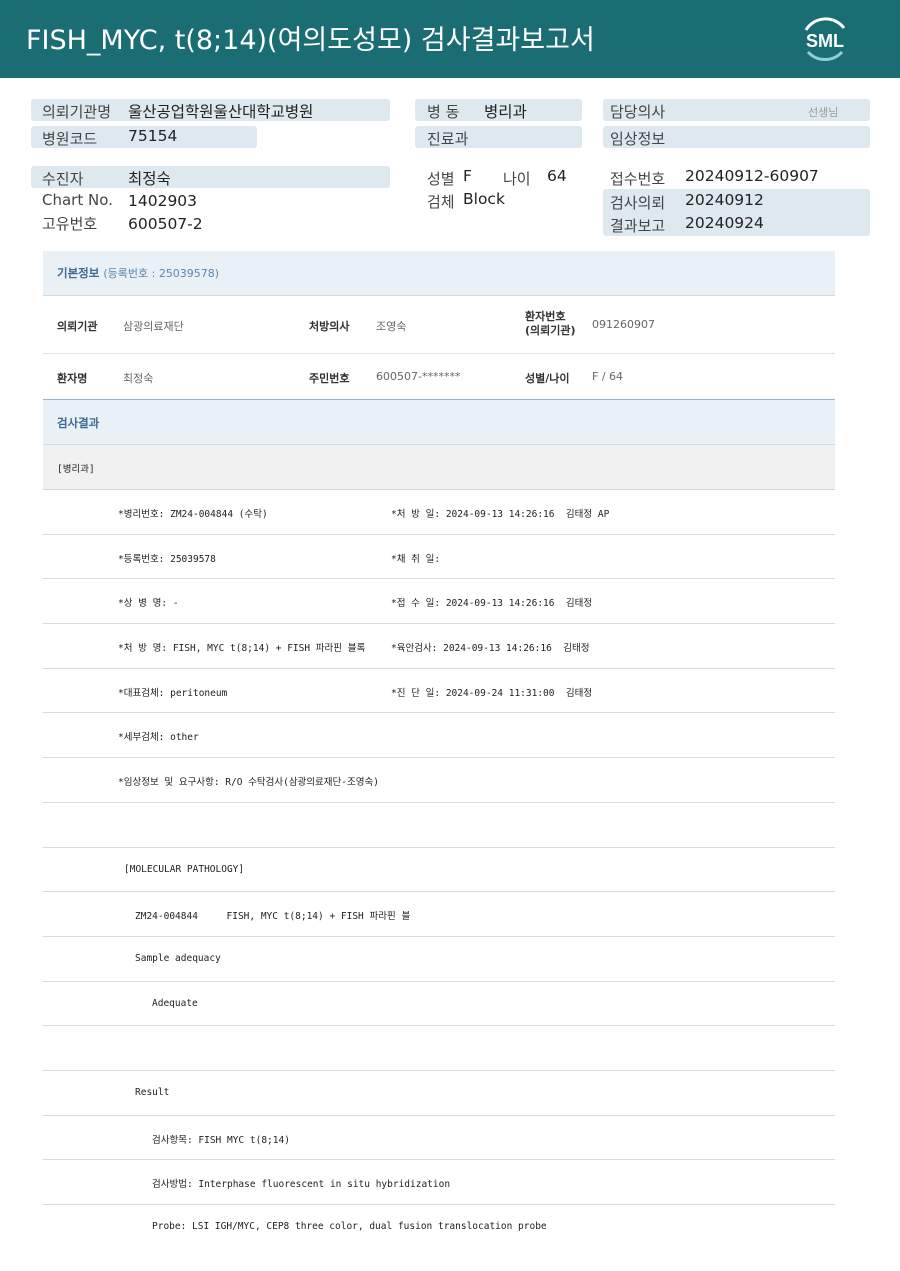 This screenshot has height=1271, width=900. What do you see at coordinates (178, 958) in the screenshot?
I see `adequacy-label: Sample adequacy` at bounding box center [178, 958].